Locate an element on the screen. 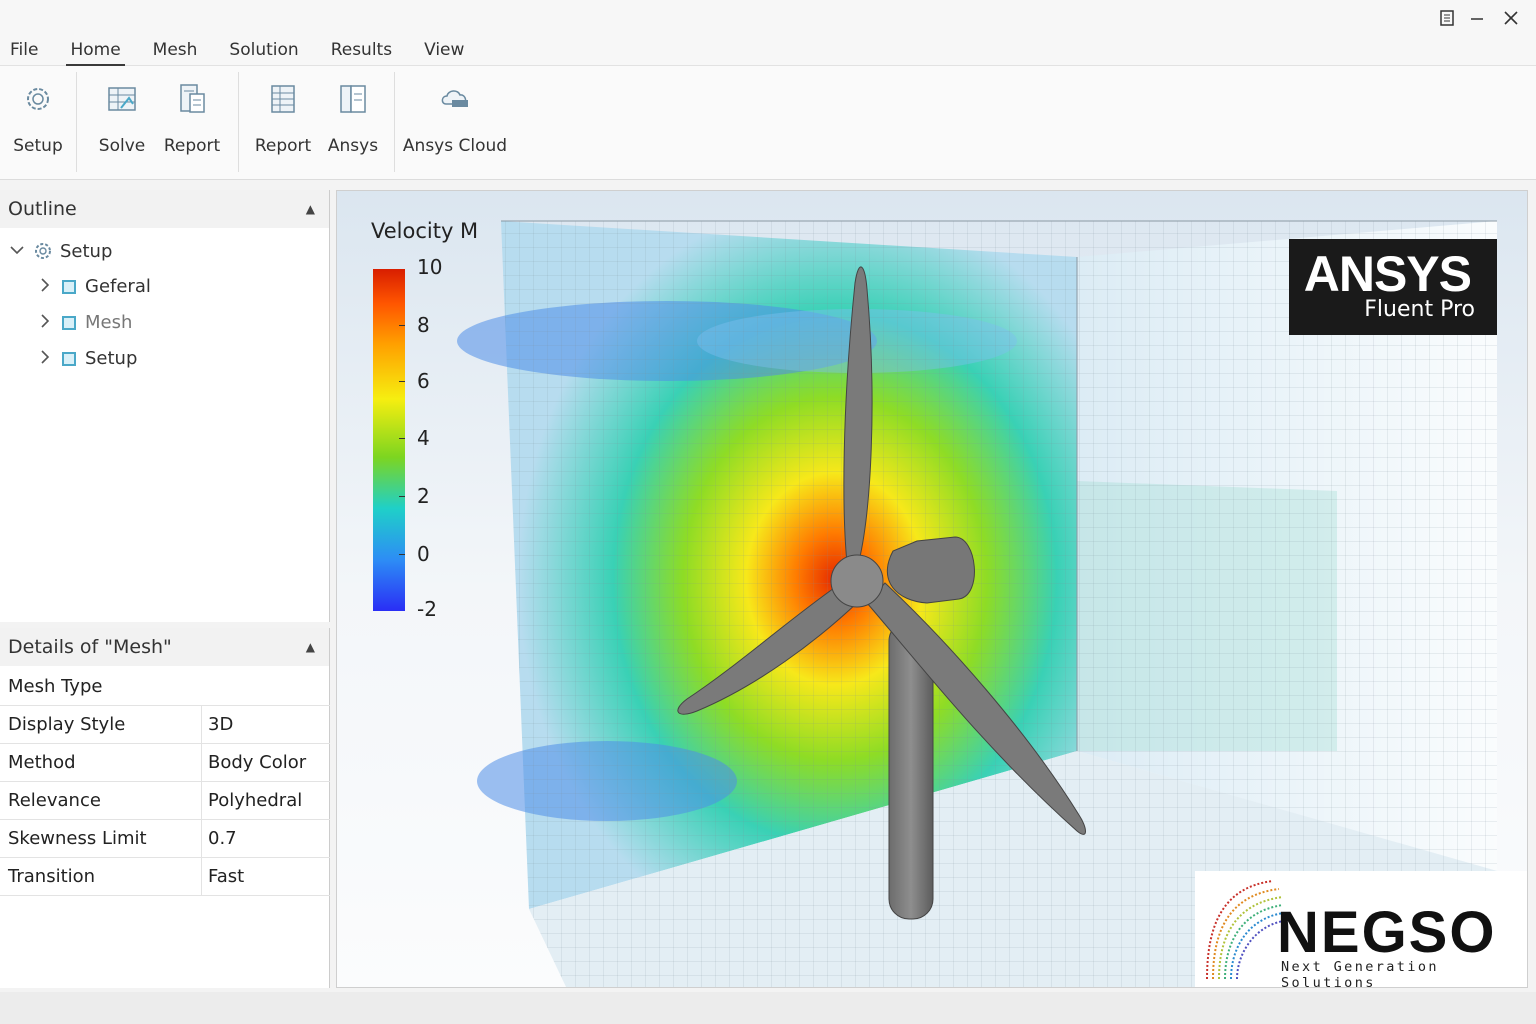  table-icon is located at coordinates (283, 99).